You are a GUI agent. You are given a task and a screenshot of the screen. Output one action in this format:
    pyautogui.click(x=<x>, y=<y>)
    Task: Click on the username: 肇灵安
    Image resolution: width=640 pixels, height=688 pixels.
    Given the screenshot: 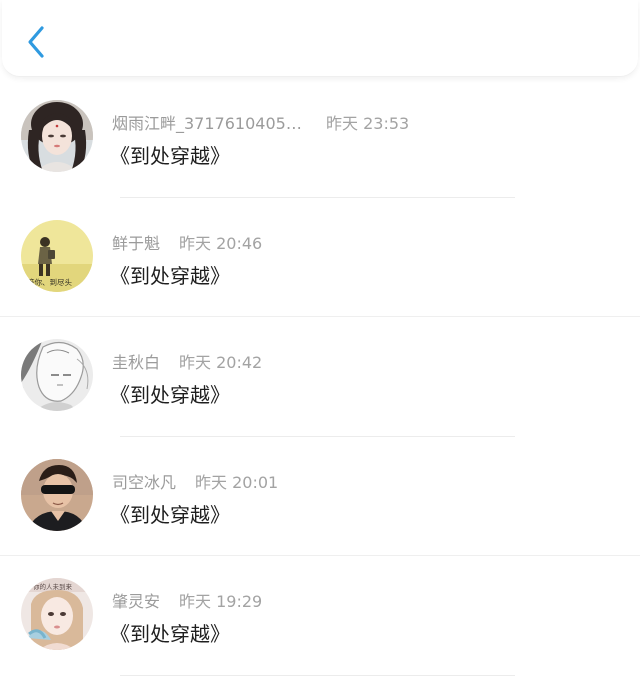 What is the action you would take?
    pyautogui.click(x=136, y=600)
    